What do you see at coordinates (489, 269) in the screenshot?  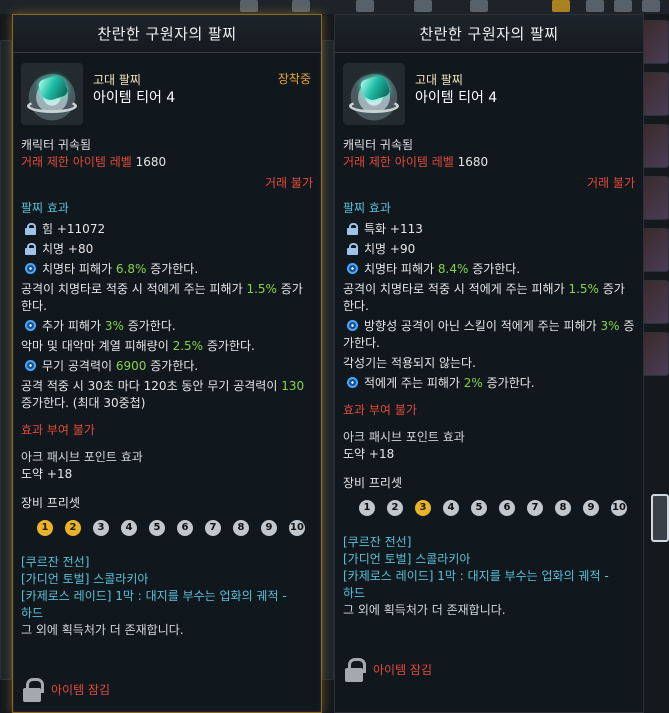 I see `effect-line: 치명타 피해가 8.4% 증가한다.` at bounding box center [489, 269].